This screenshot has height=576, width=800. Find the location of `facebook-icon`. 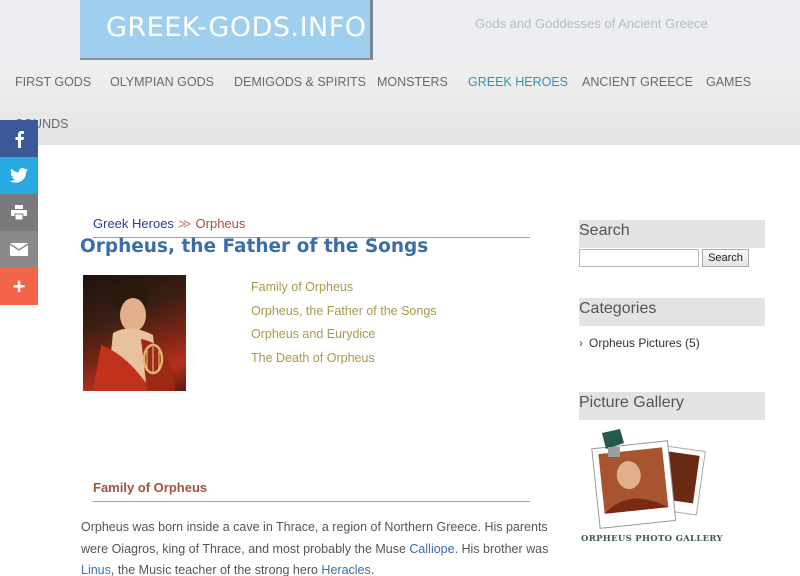

facebook-icon is located at coordinates (19, 138).